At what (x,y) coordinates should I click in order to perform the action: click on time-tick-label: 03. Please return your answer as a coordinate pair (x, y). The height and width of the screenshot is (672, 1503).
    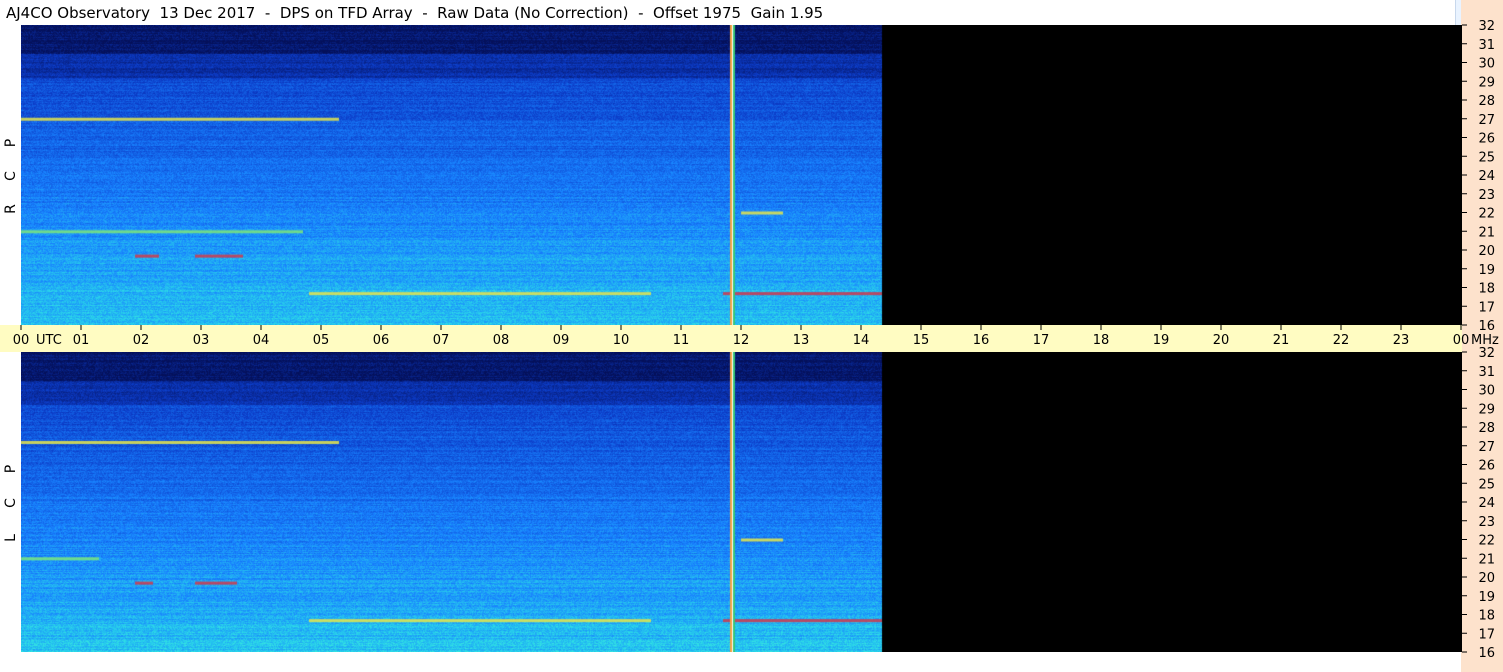
    Looking at the image, I should click on (201, 340).